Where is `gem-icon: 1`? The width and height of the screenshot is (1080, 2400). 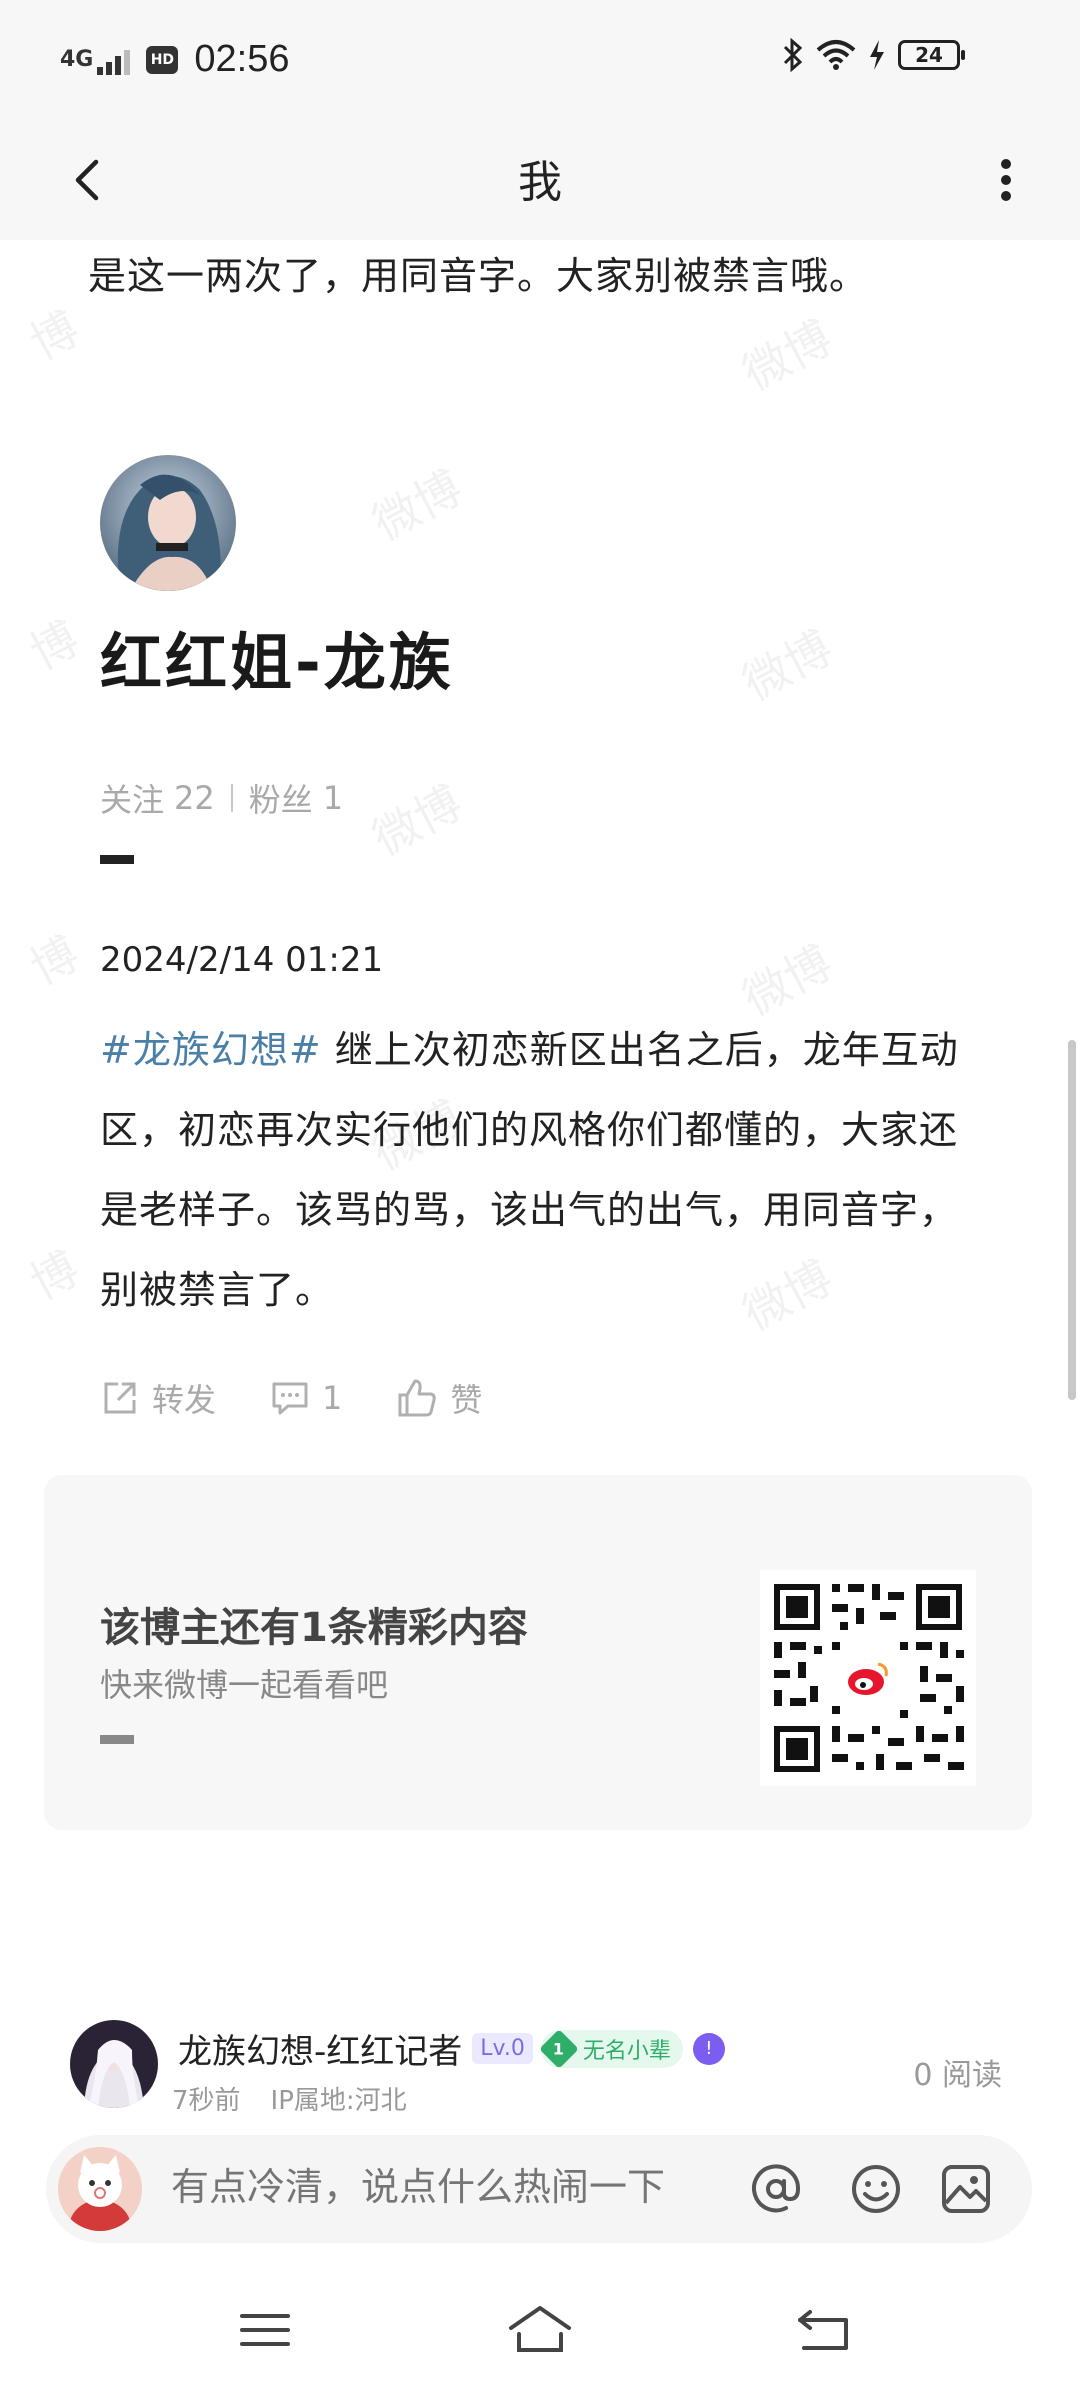
gem-icon: 1 is located at coordinates (559, 2048).